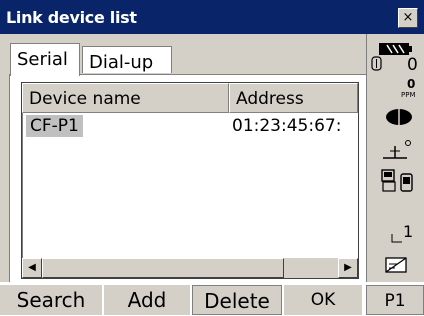  I want to click on tab-serial: Serial, so click(45, 59).